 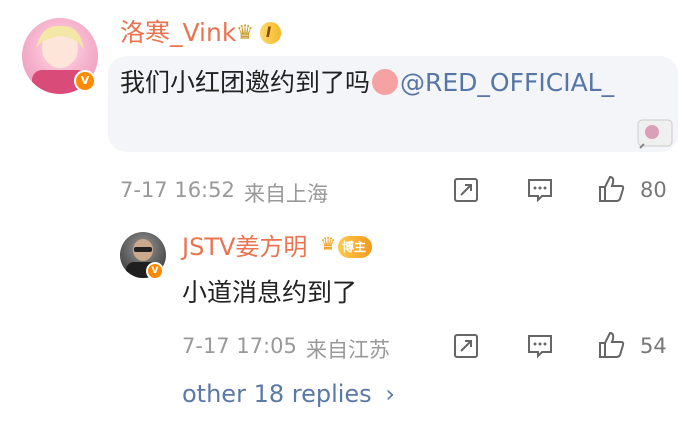 I want to click on comment-time: 7-17 16:52, so click(x=177, y=190).